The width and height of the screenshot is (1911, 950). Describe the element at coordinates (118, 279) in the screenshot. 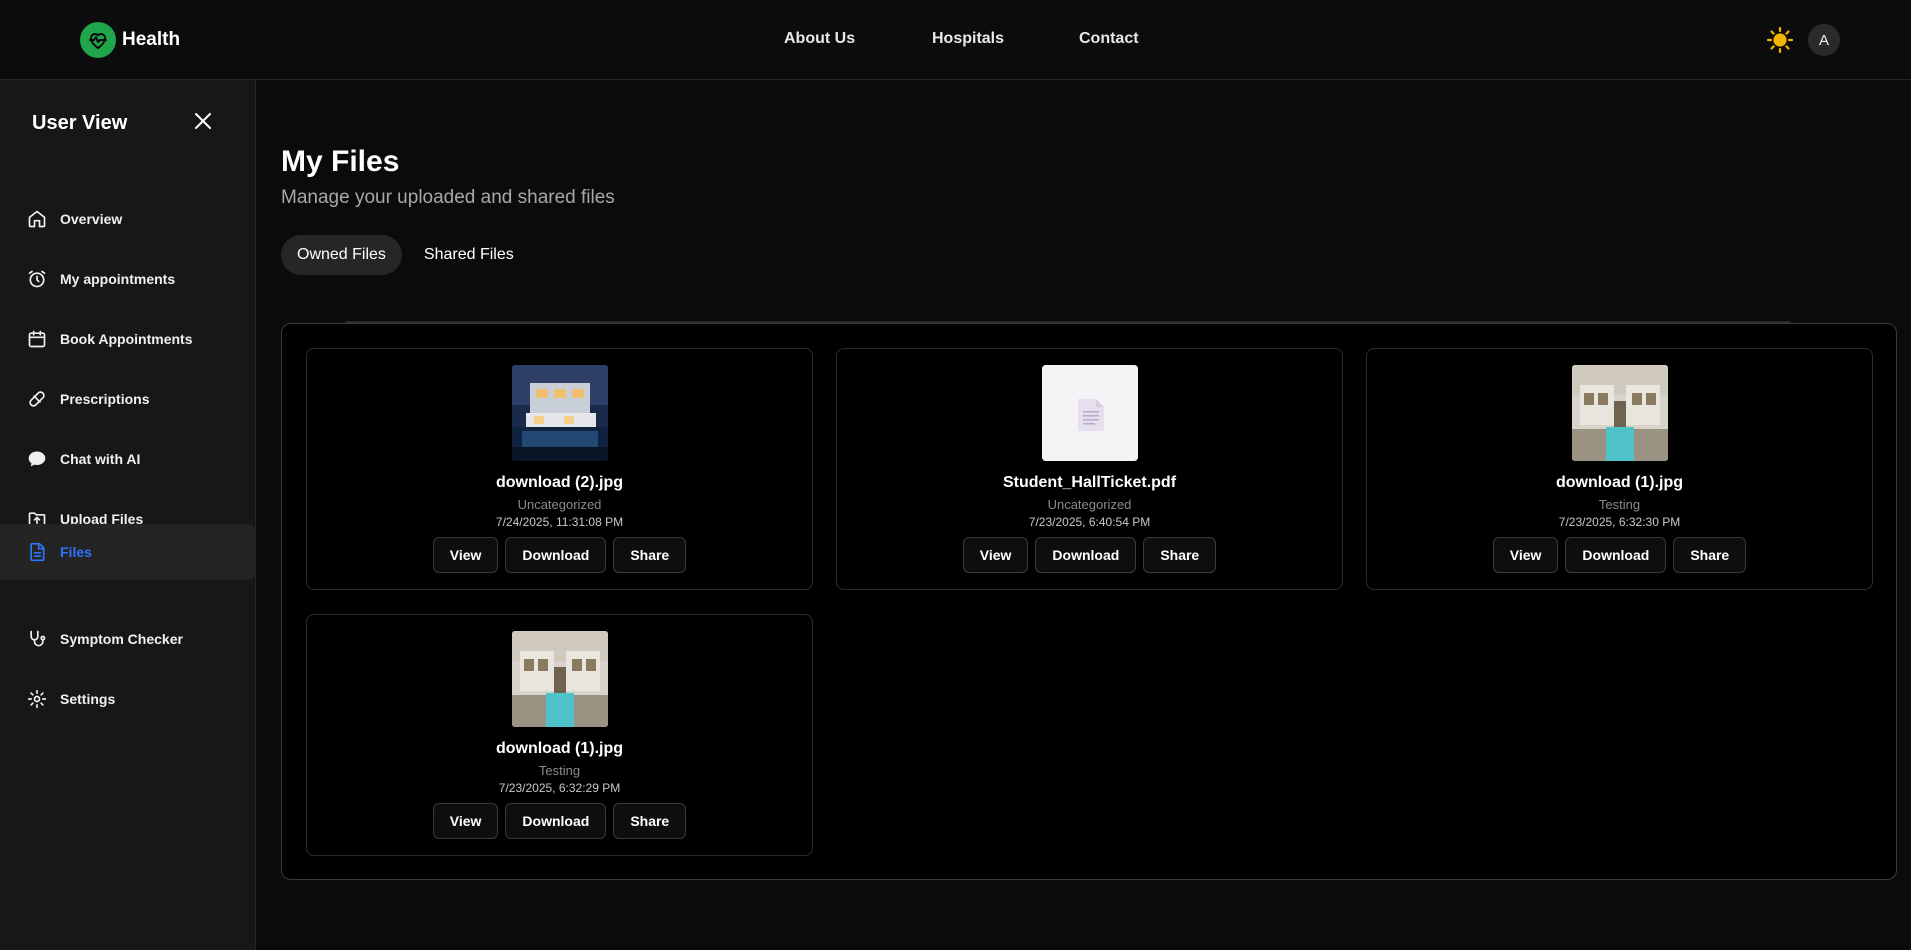

I see `sidebar-item-label: My appointments` at that location.